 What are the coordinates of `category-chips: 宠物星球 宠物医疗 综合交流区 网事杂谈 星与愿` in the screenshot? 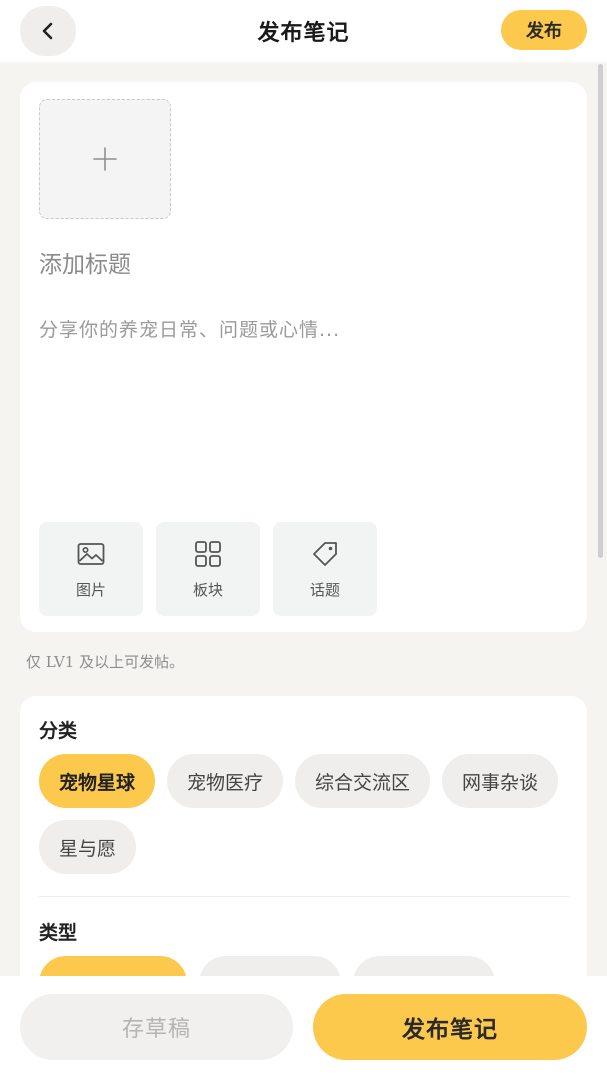 It's located at (309, 814).